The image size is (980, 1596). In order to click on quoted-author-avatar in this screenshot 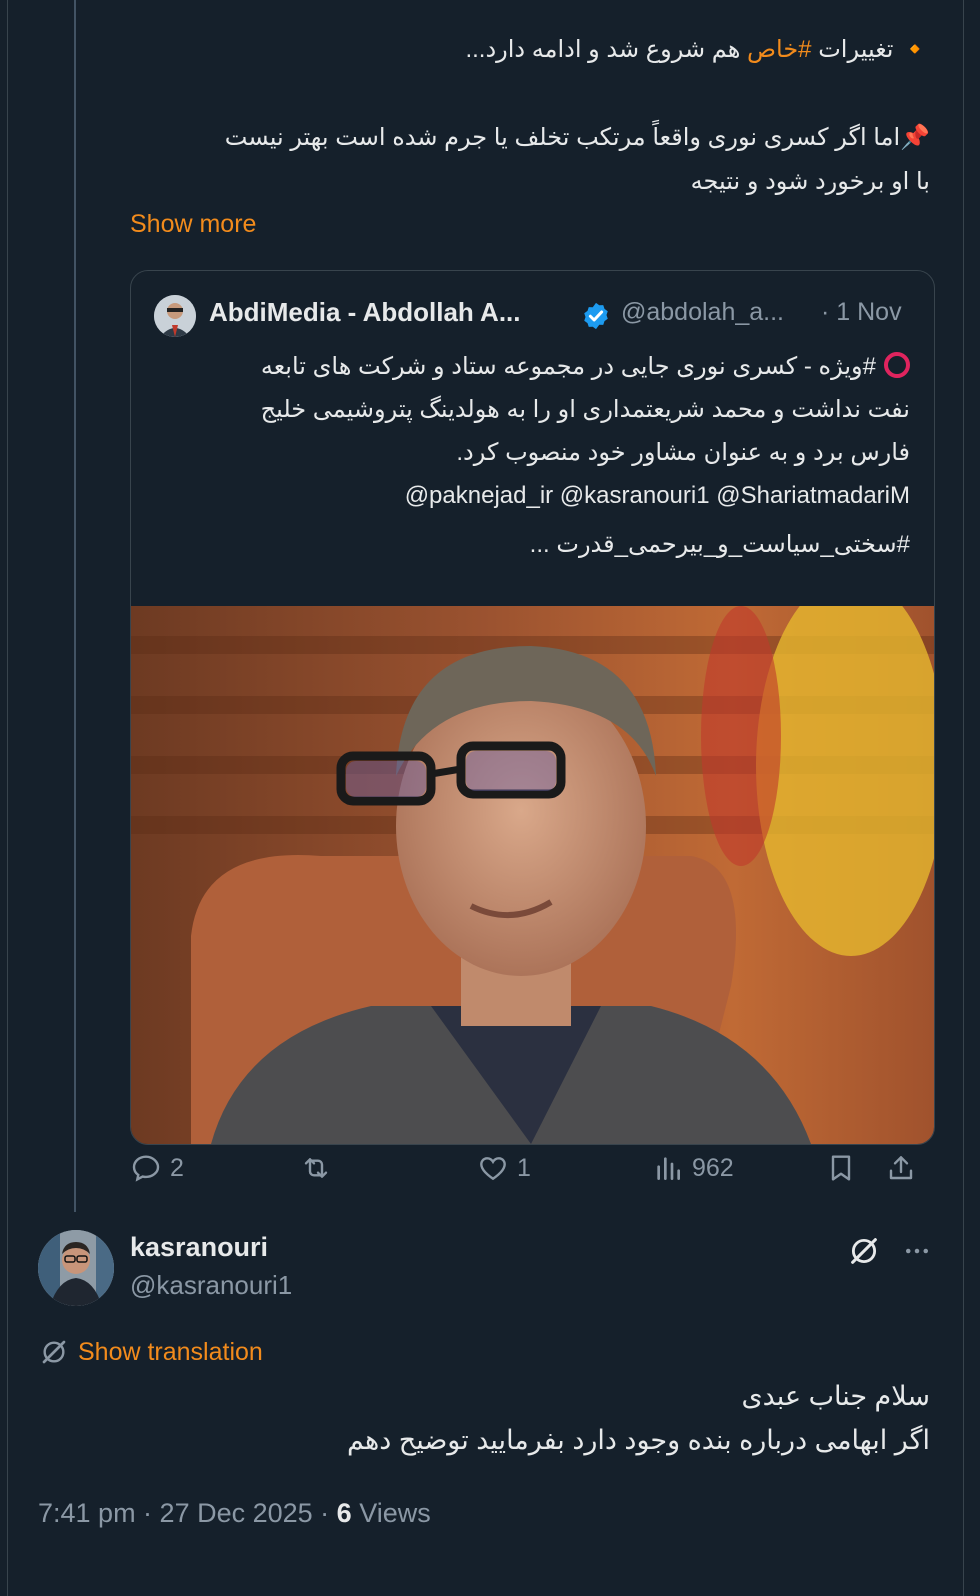, I will do `click(175, 316)`.